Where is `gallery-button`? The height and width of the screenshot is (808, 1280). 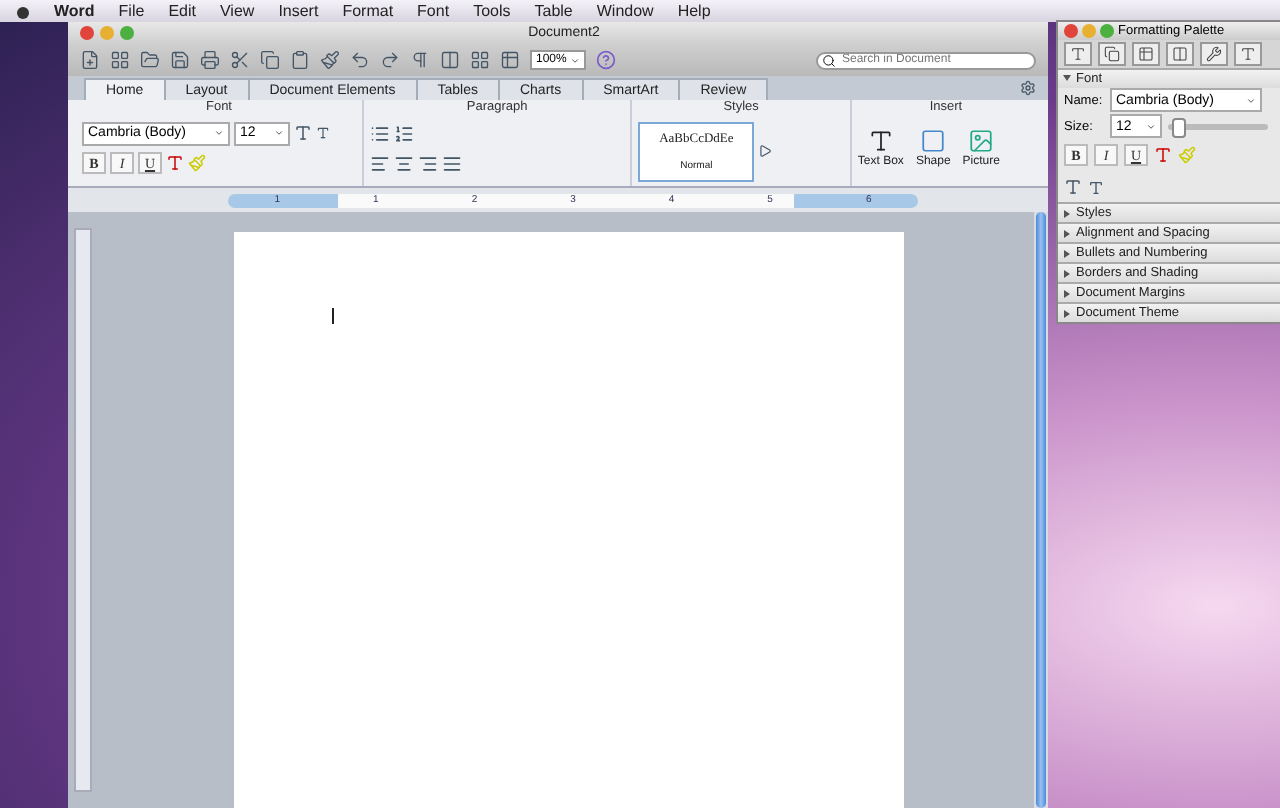 gallery-button is located at coordinates (120, 60).